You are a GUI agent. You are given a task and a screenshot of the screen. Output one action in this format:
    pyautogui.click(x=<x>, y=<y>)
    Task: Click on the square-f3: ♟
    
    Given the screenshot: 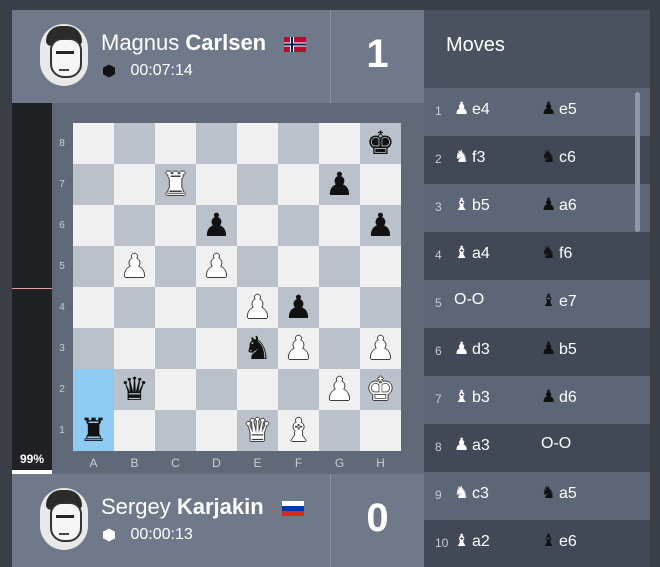 What is the action you would take?
    pyautogui.click(x=298, y=348)
    